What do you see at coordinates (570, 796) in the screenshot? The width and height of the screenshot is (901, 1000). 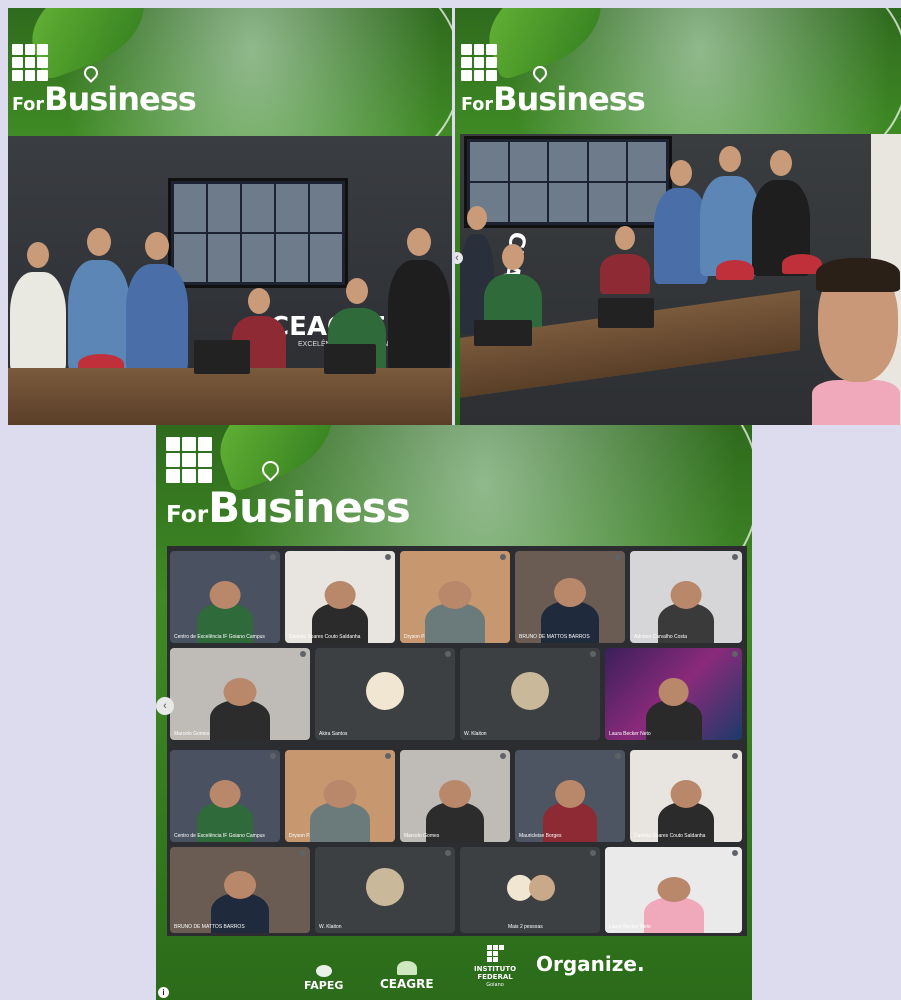 I see `participant-tile: Mauricleise Borges` at bounding box center [570, 796].